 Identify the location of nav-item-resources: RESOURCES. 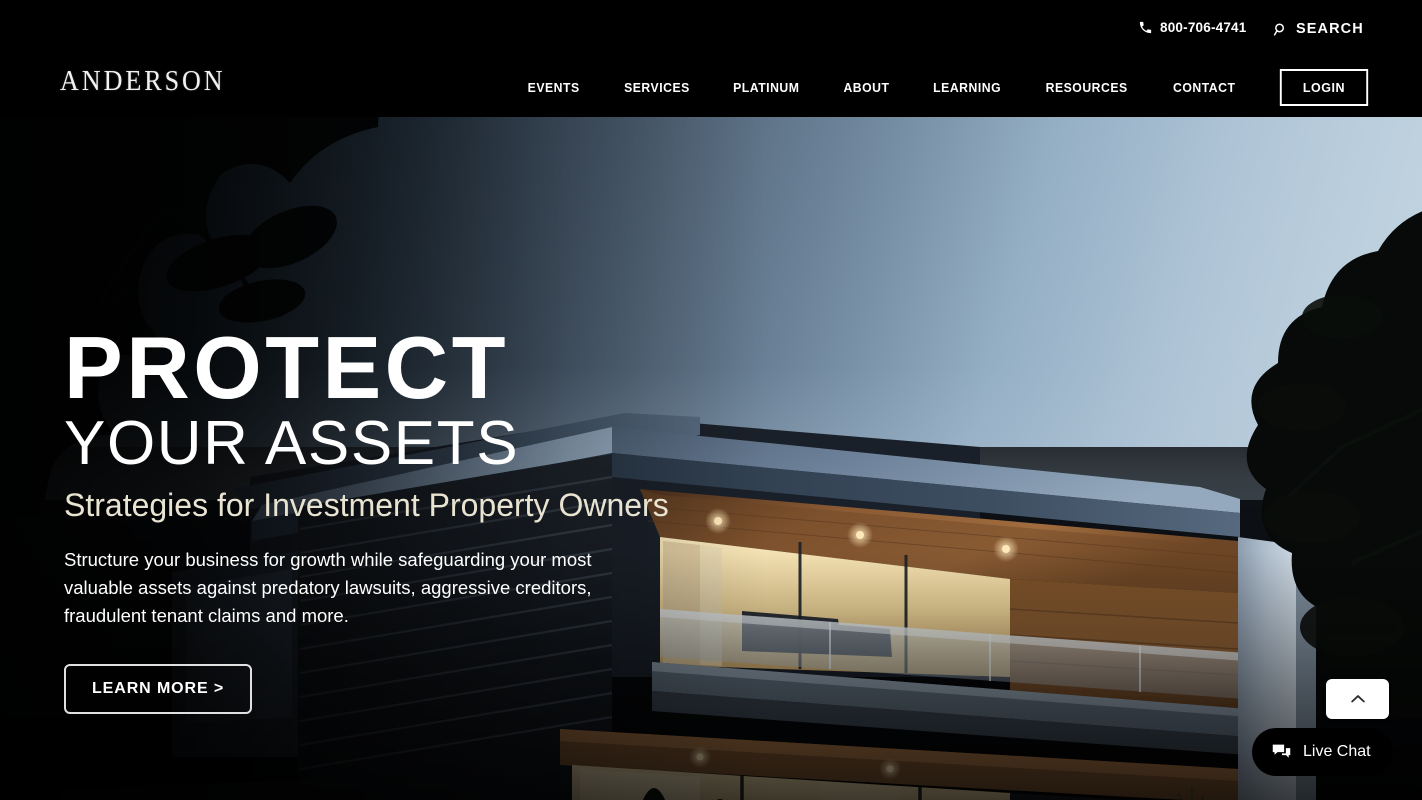
(1087, 87).